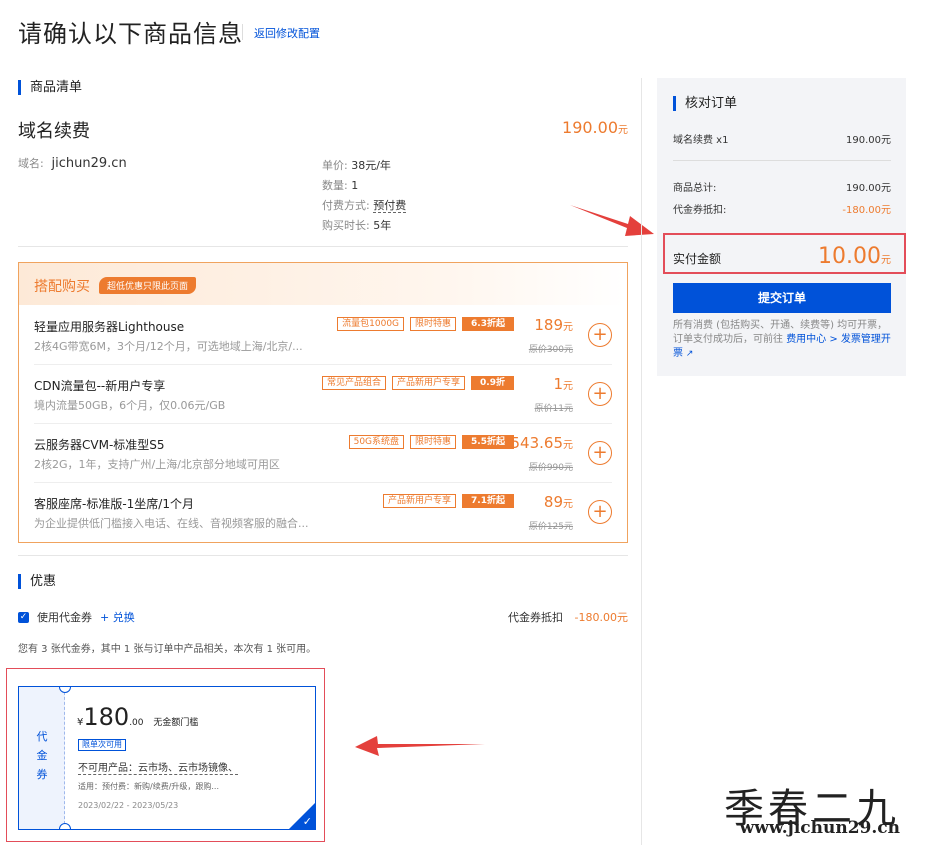 The width and height of the screenshot is (926, 845). Describe the element at coordinates (866, 210) in the screenshot. I see `voucher-deduct-value: -180.00元` at that location.